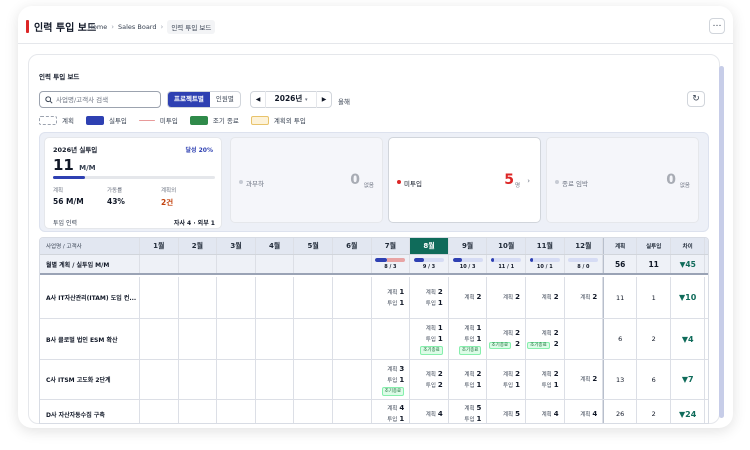 Image resolution: width=750 pixels, height=450 pixels. Describe the element at coordinates (622, 180) in the screenshot. I see `status-card-ending-soon: 종료 임박 0 없음` at that location.